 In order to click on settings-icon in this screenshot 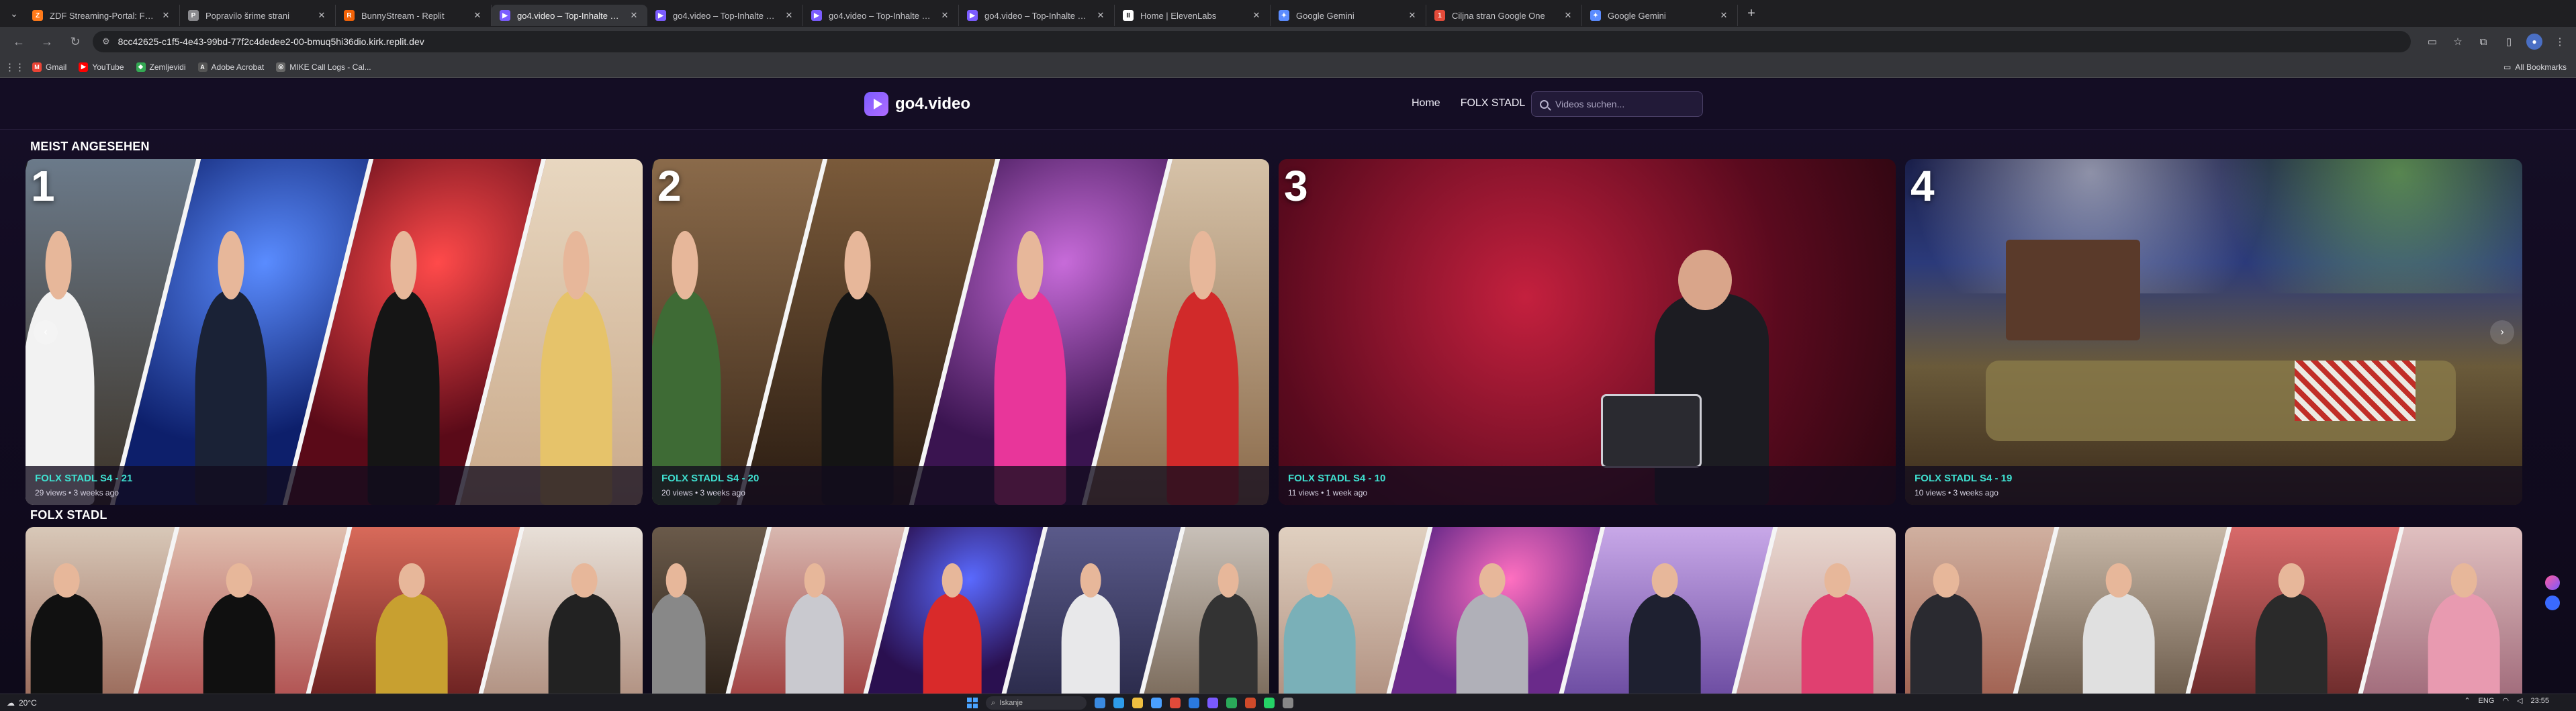, I will do `click(1288, 703)`.